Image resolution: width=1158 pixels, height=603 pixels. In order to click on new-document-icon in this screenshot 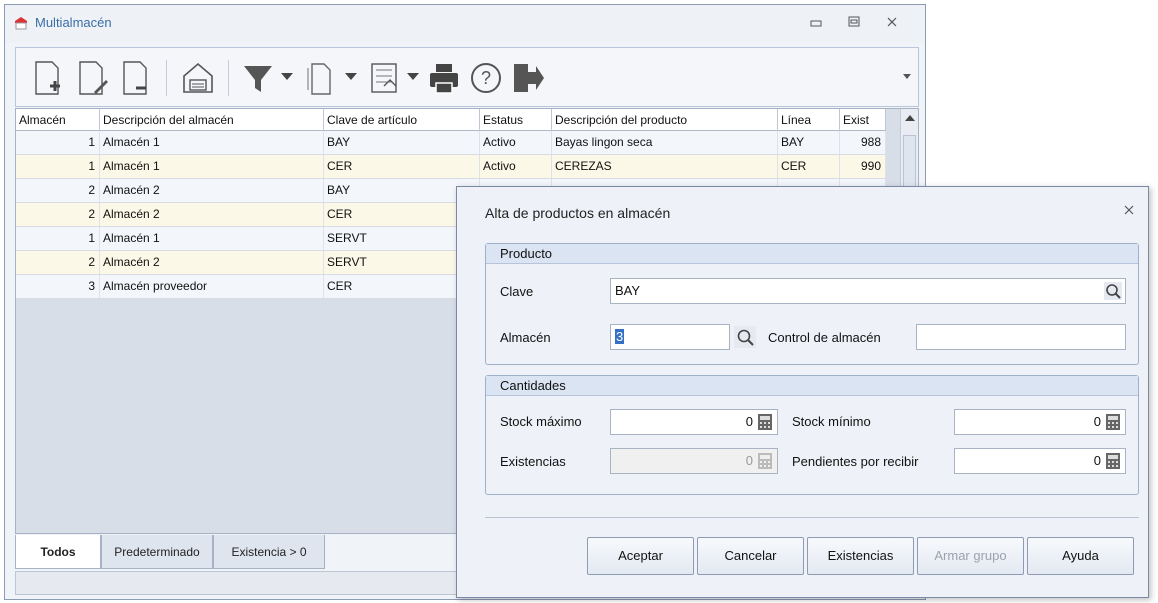, I will do `click(47, 78)`.